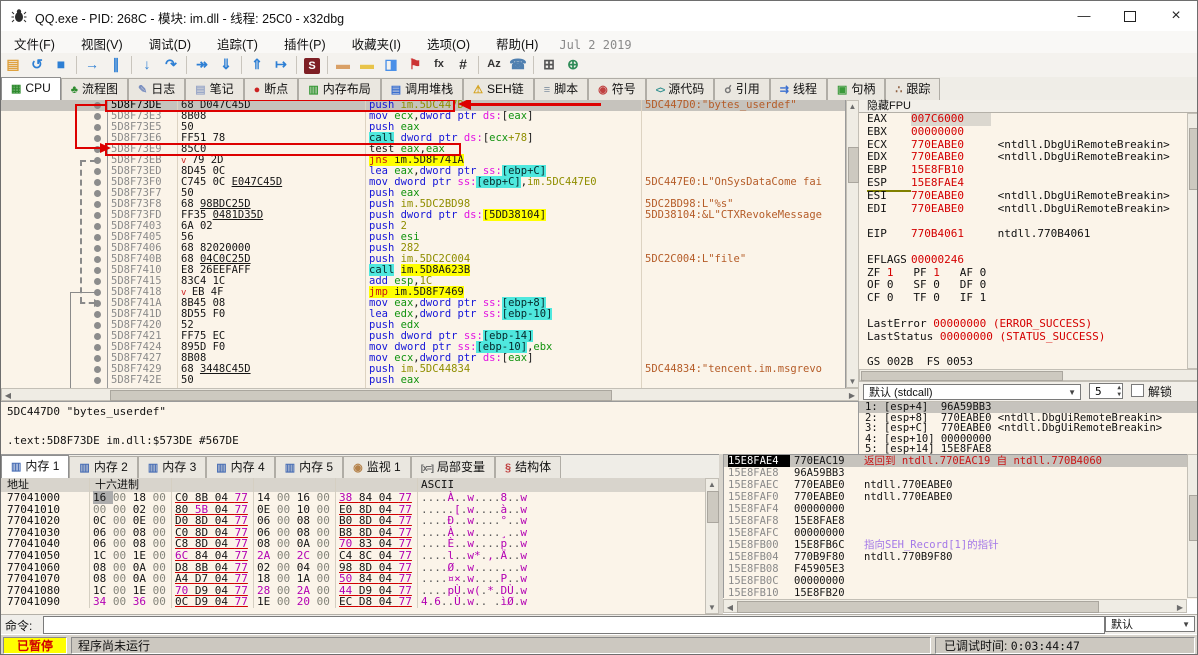 The image size is (1198, 655). What do you see at coordinates (391, 64) in the screenshot?
I see `labels-button: ◨` at bounding box center [391, 64].